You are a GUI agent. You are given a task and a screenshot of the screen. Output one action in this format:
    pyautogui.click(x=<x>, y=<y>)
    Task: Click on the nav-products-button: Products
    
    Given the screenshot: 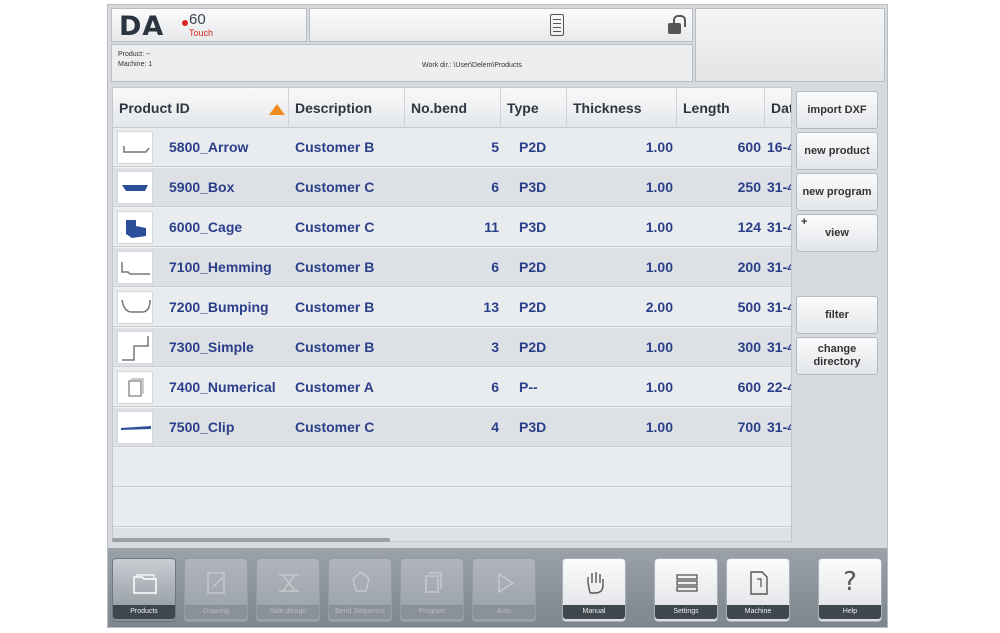 What is the action you would take?
    pyautogui.click(x=144, y=590)
    